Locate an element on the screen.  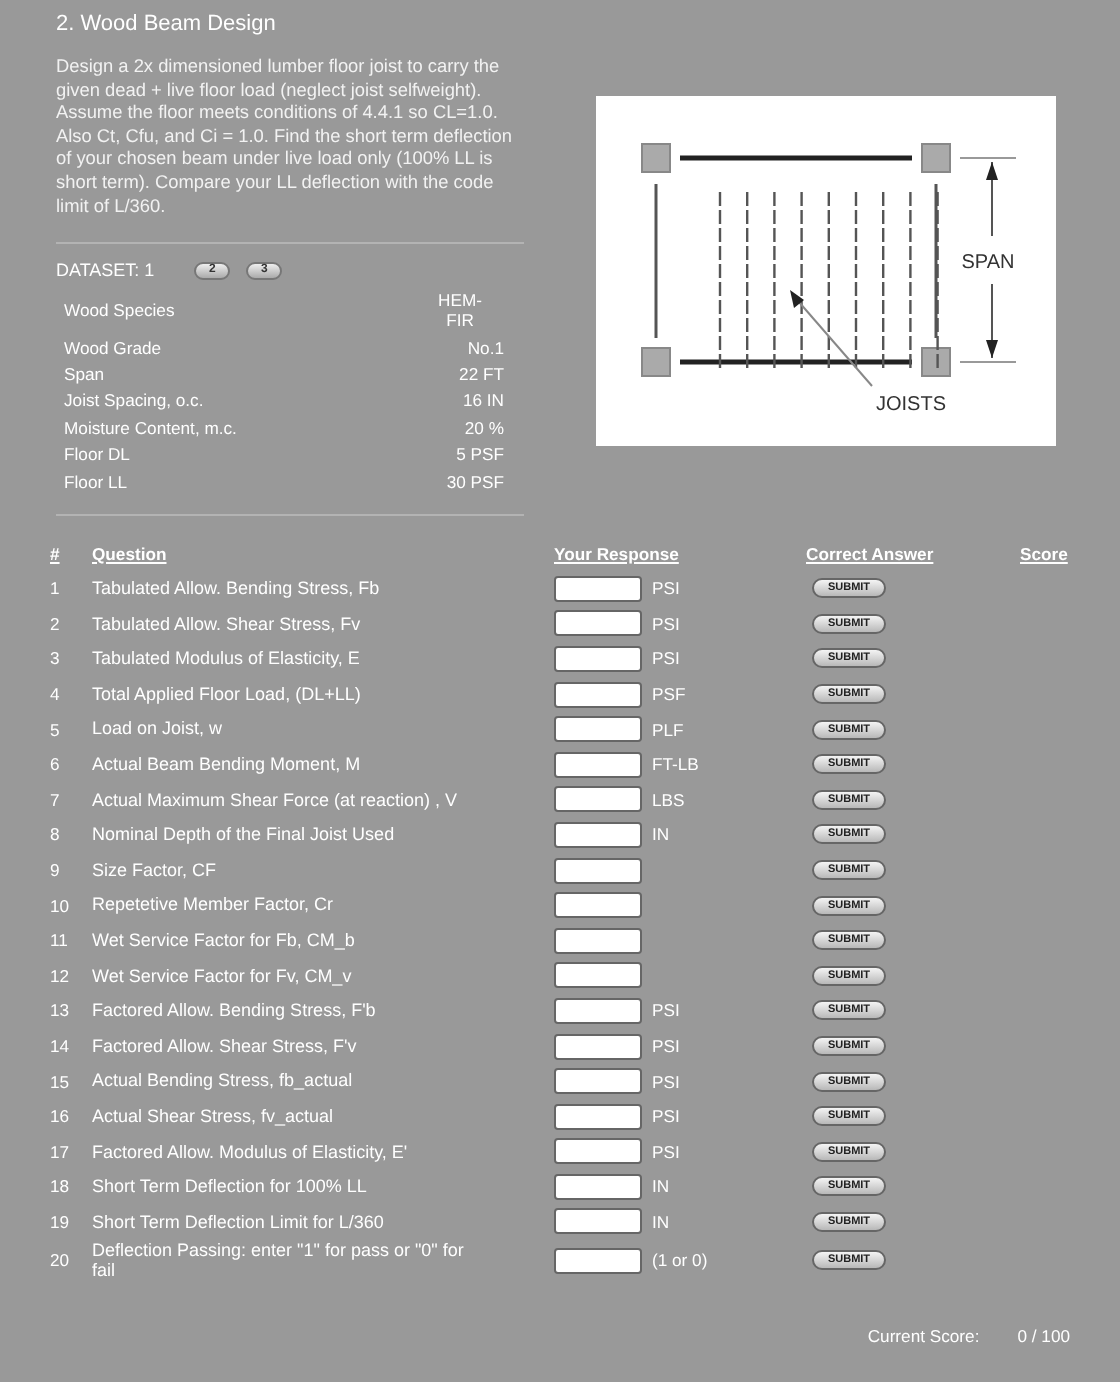
unit-label: PSF is located at coordinates (669, 694).